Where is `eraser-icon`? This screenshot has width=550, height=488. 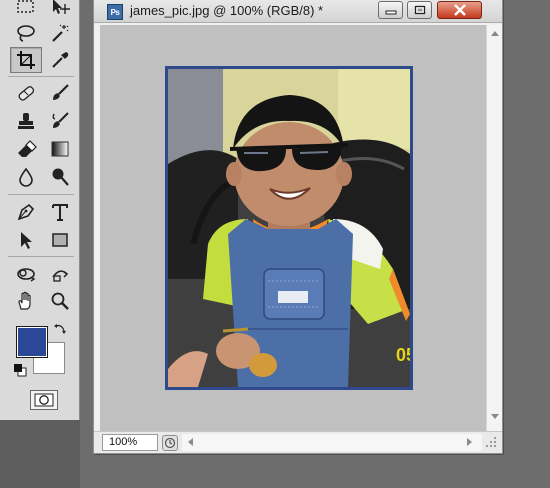 eraser-icon is located at coordinates (27, 148).